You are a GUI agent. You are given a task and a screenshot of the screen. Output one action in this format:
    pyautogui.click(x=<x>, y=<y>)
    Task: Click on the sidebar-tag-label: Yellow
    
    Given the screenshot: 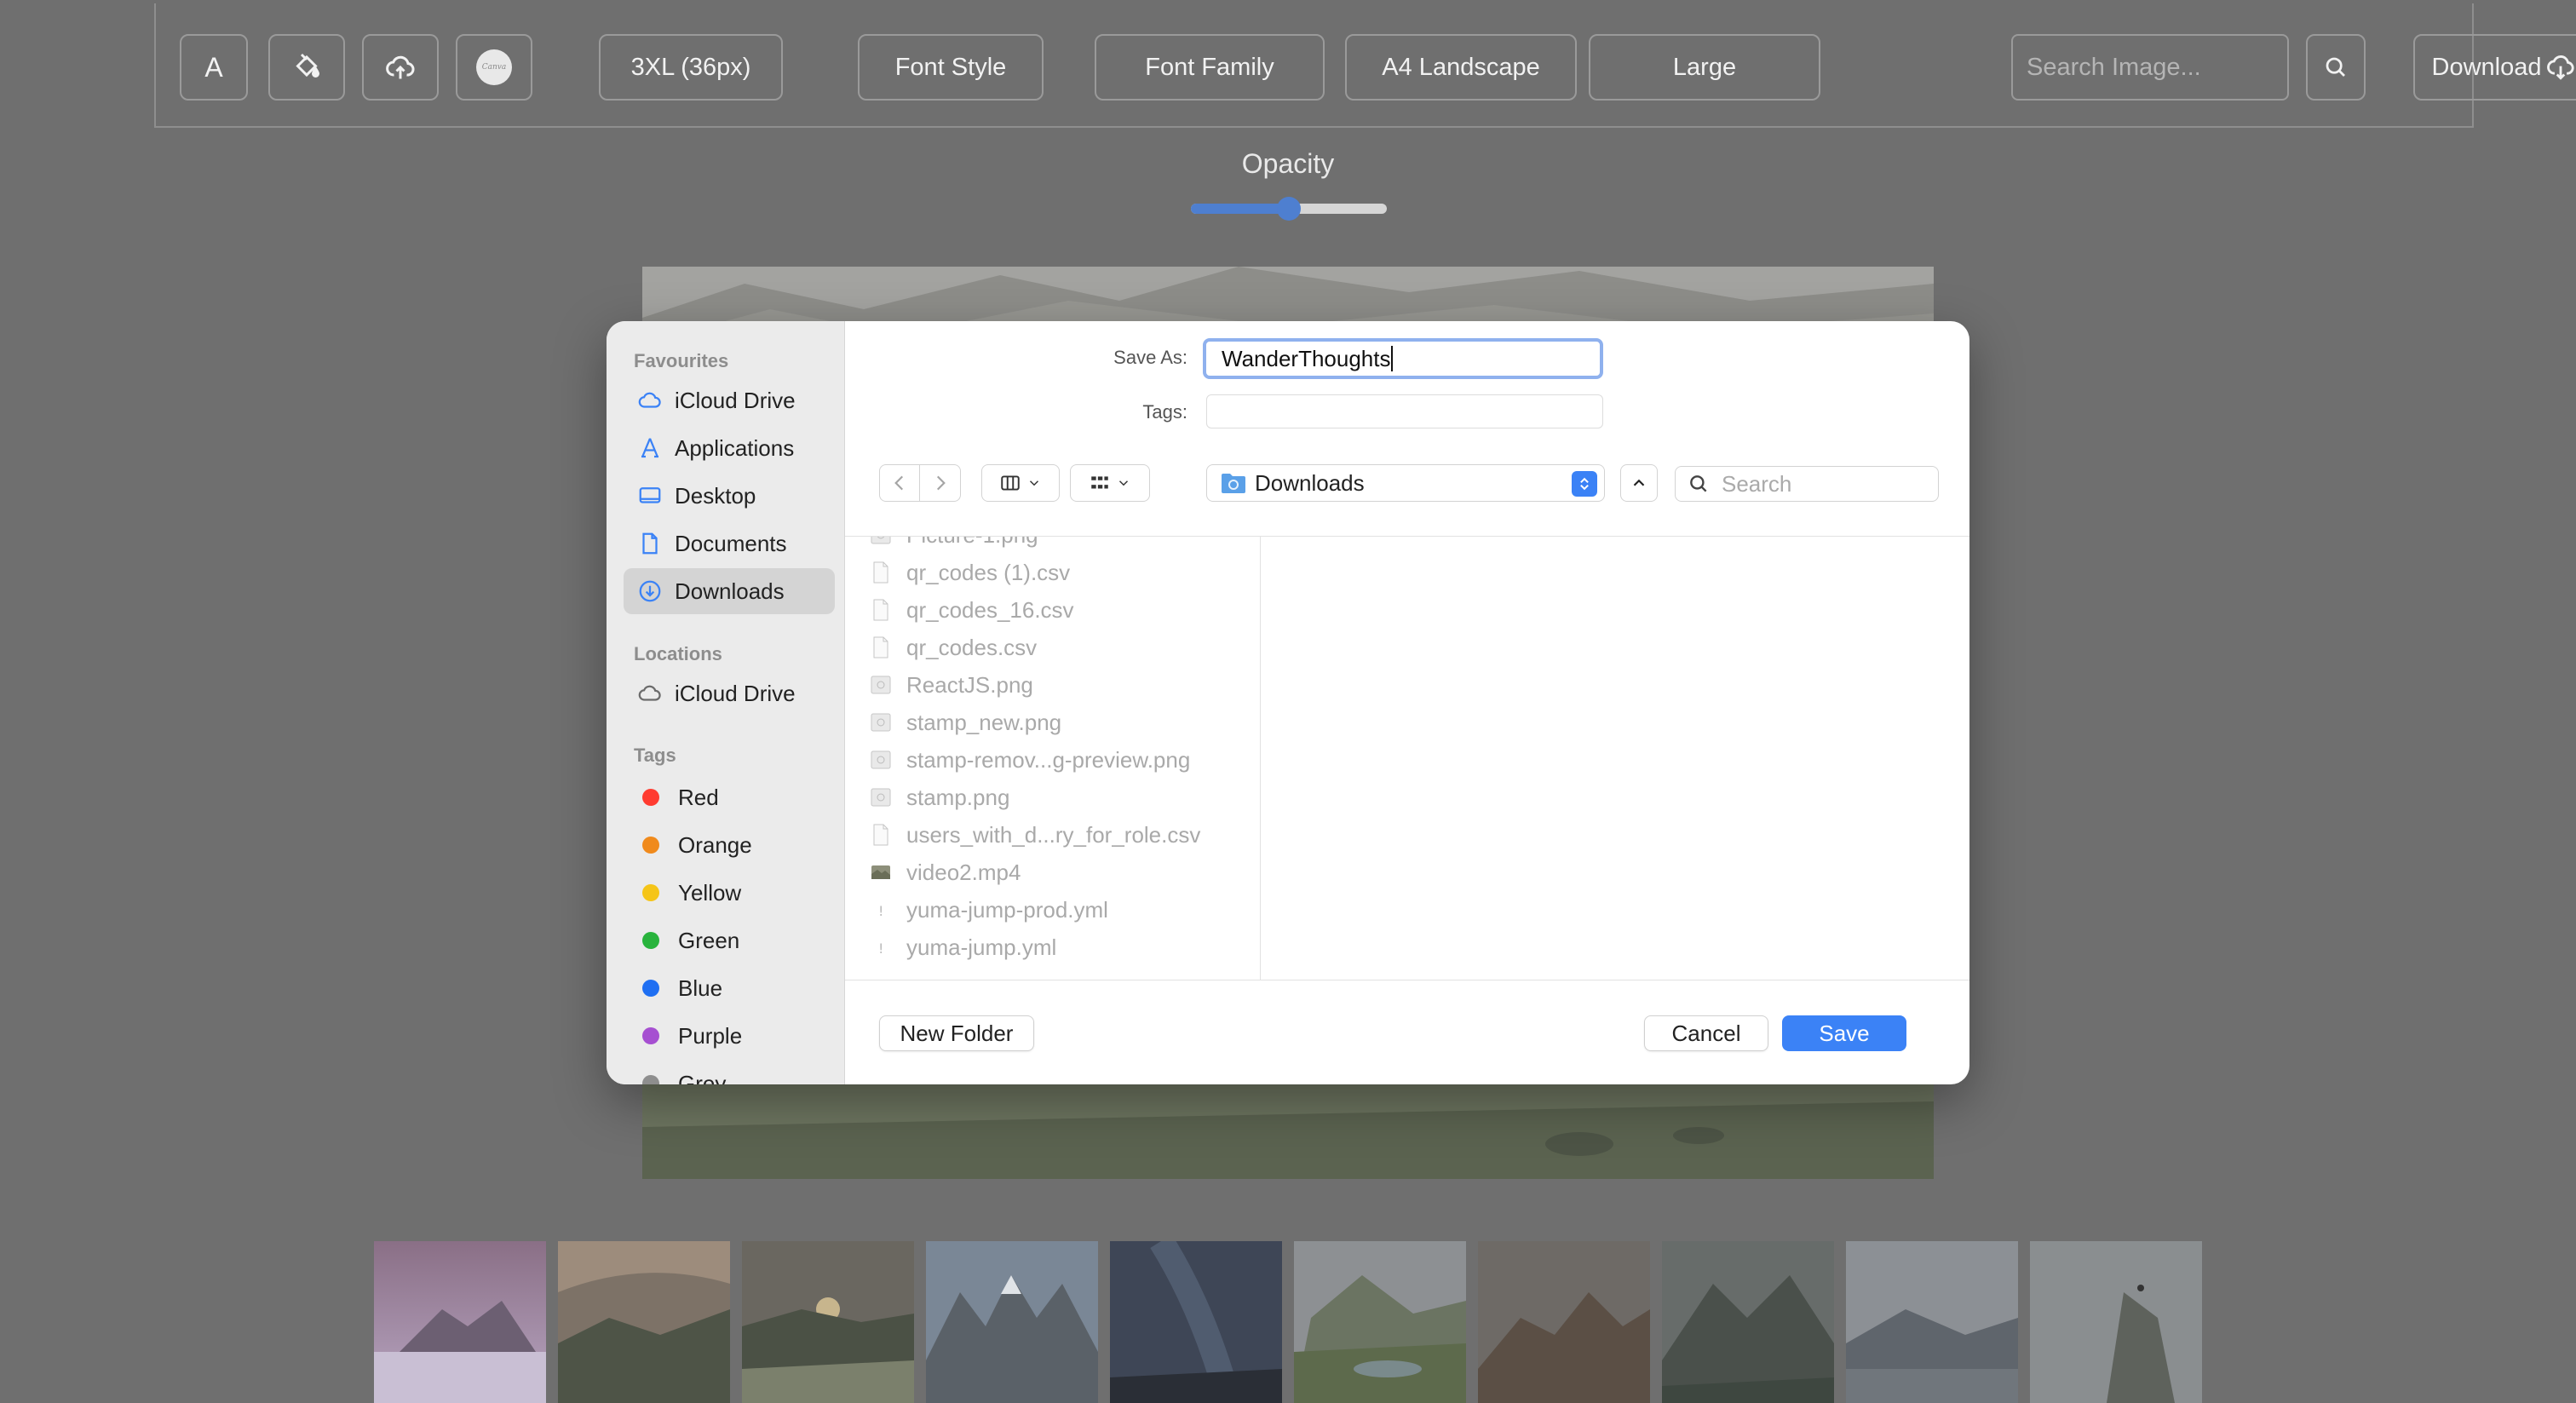 What is the action you would take?
    pyautogui.click(x=710, y=893)
    